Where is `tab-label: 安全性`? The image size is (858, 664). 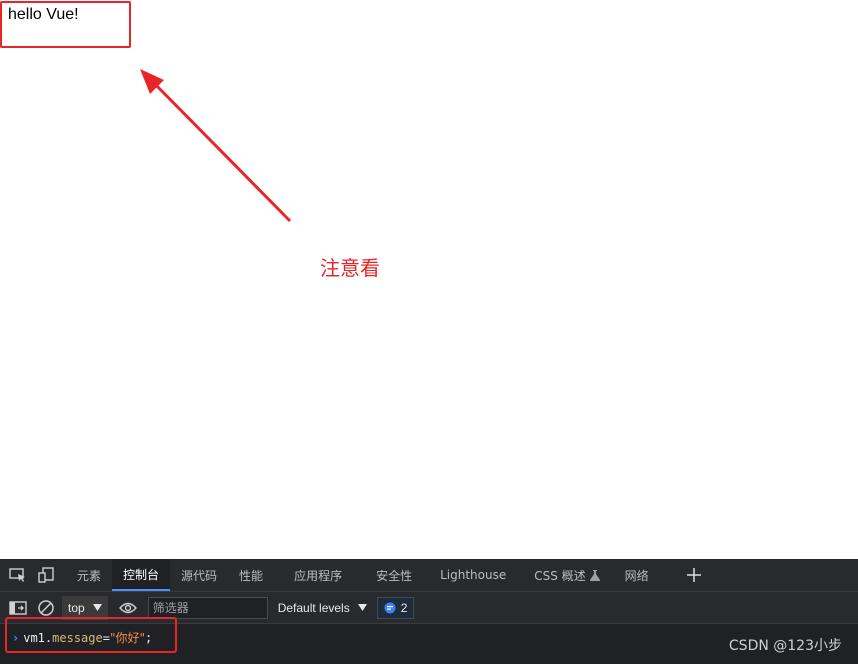 tab-label: 安全性 is located at coordinates (394, 575).